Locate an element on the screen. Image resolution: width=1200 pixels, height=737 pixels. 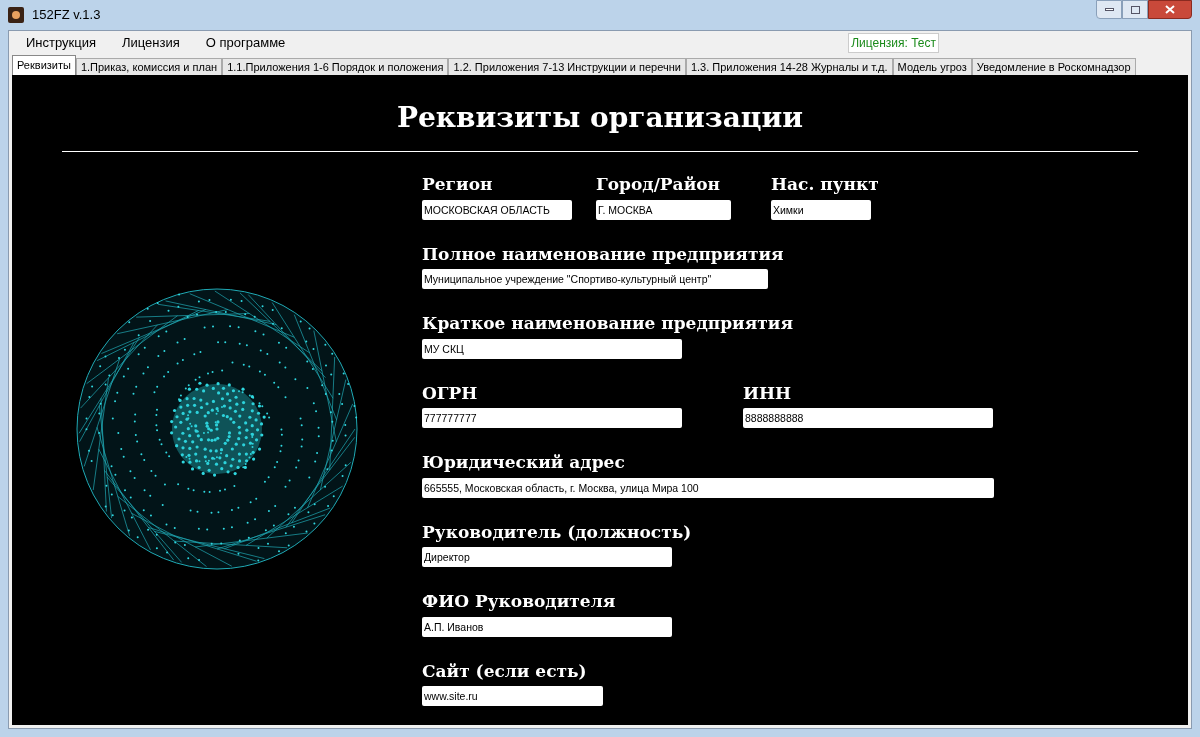
field-label: Руководитель (должность) is located at coordinates (557, 532).